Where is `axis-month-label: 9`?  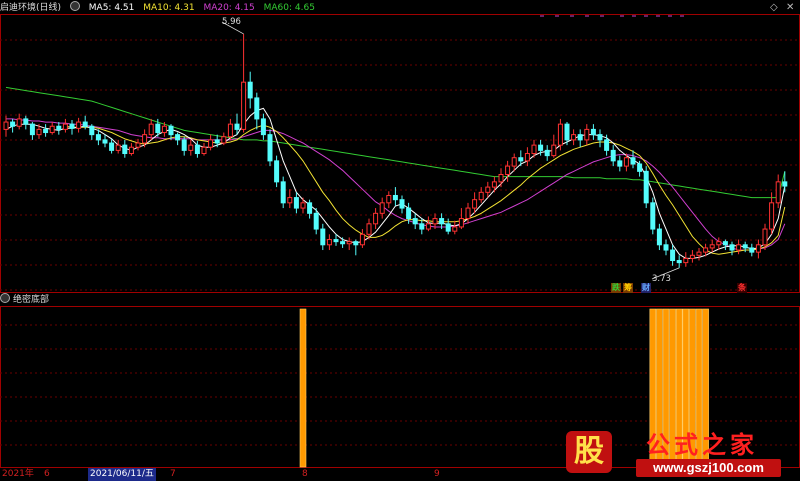 axis-month-label: 9 is located at coordinates (437, 474).